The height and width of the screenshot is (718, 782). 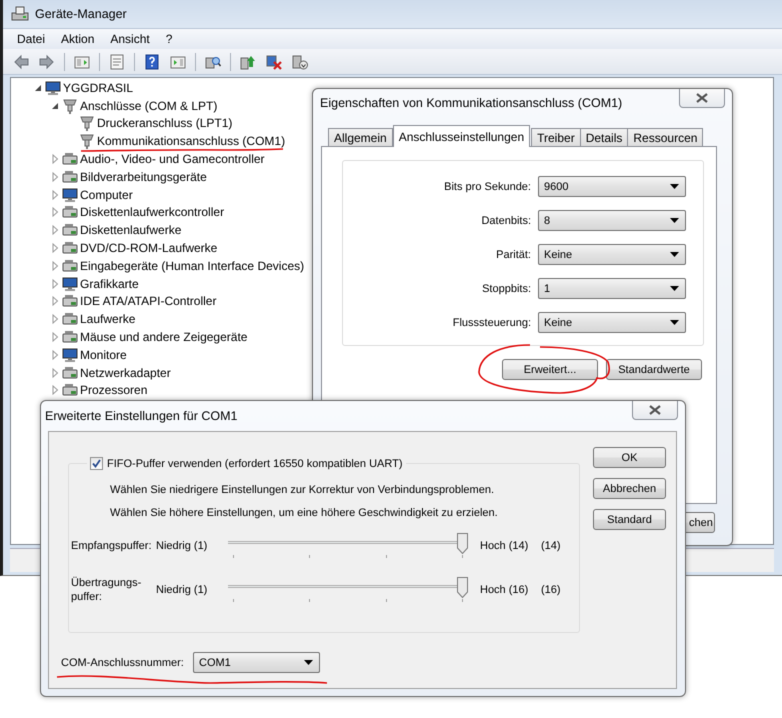 What do you see at coordinates (108, 319) in the screenshot?
I see `tree-item: Laufwerke` at bounding box center [108, 319].